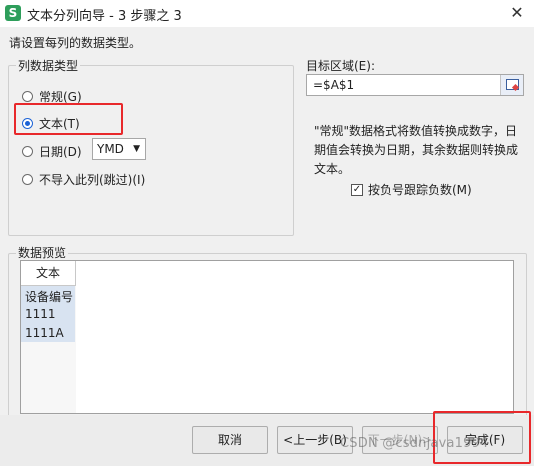 This screenshot has width=534, height=466. I want to click on close-icon: ✕, so click(517, 13).